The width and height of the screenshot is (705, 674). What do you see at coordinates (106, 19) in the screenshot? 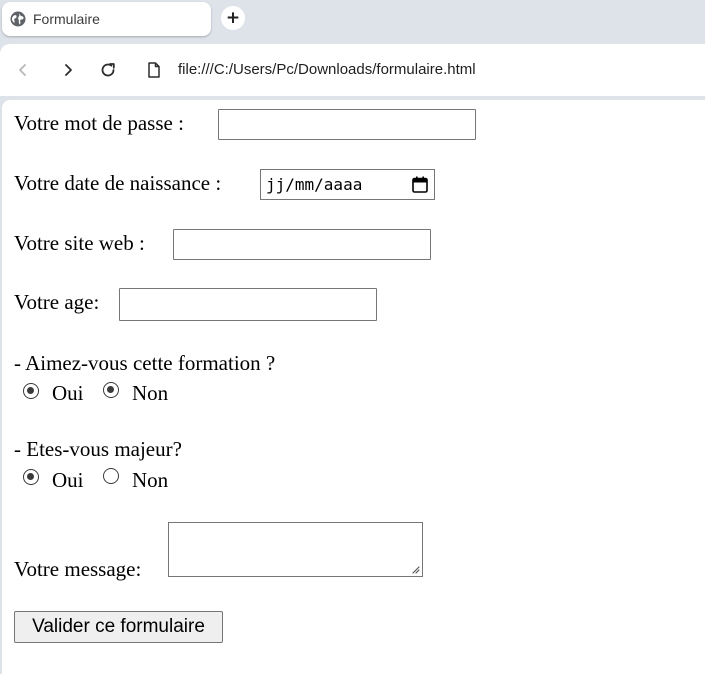
I see `browser-tab: Formulaire` at bounding box center [106, 19].